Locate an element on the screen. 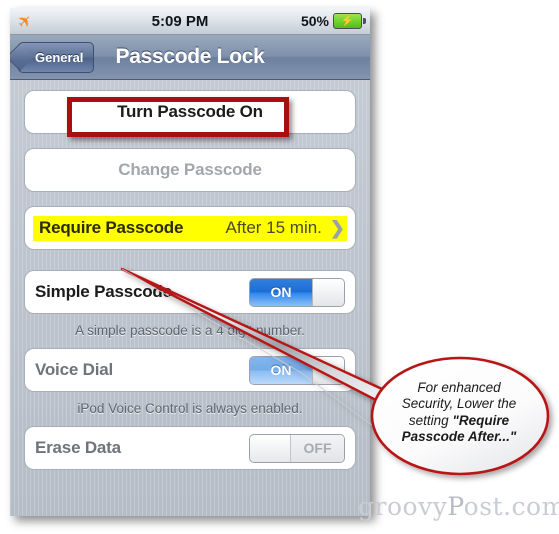  callout-bubble is located at coordinates (460, 416).